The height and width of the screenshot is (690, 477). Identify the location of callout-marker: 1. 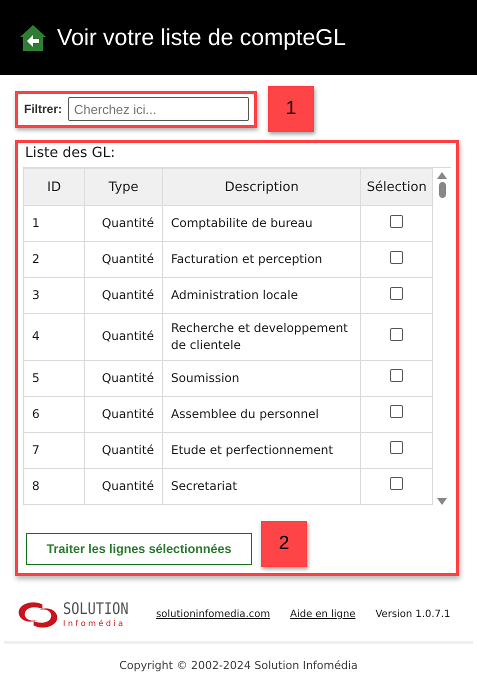
(291, 109).